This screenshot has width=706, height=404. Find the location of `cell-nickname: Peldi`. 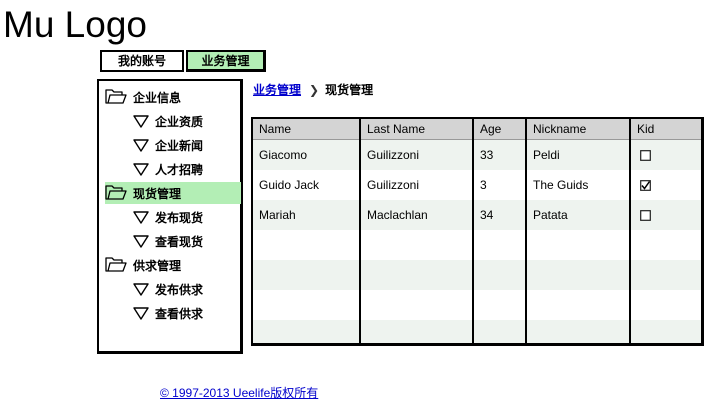

cell-nickname: Peldi is located at coordinates (578, 154).